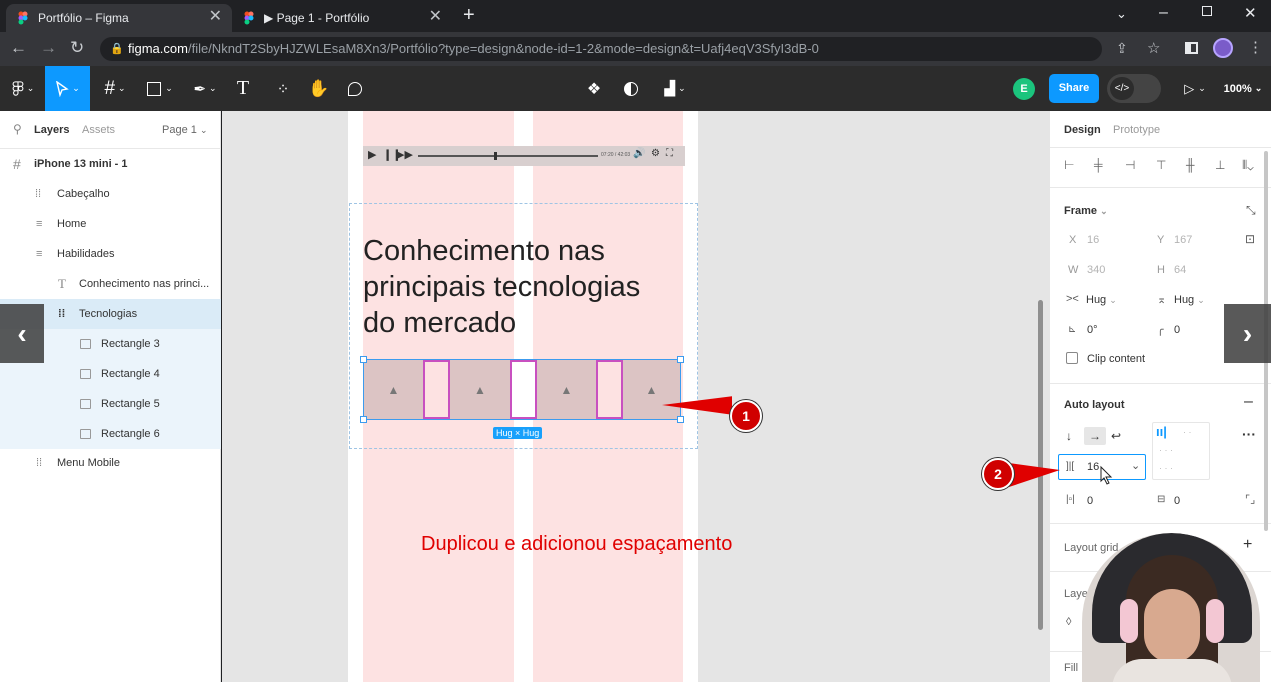 Image resolution: width=1271 pixels, height=682 pixels. Describe the element at coordinates (1153, 48) in the screenshot. I see `bookmark-star-icon: ☆` at that location.